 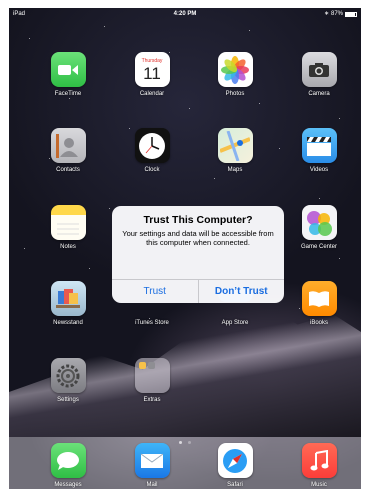 What do you see at coordinates (68, 298) in the screenshot?
I see `newsstand-icon` at bounding box center [68, 298].